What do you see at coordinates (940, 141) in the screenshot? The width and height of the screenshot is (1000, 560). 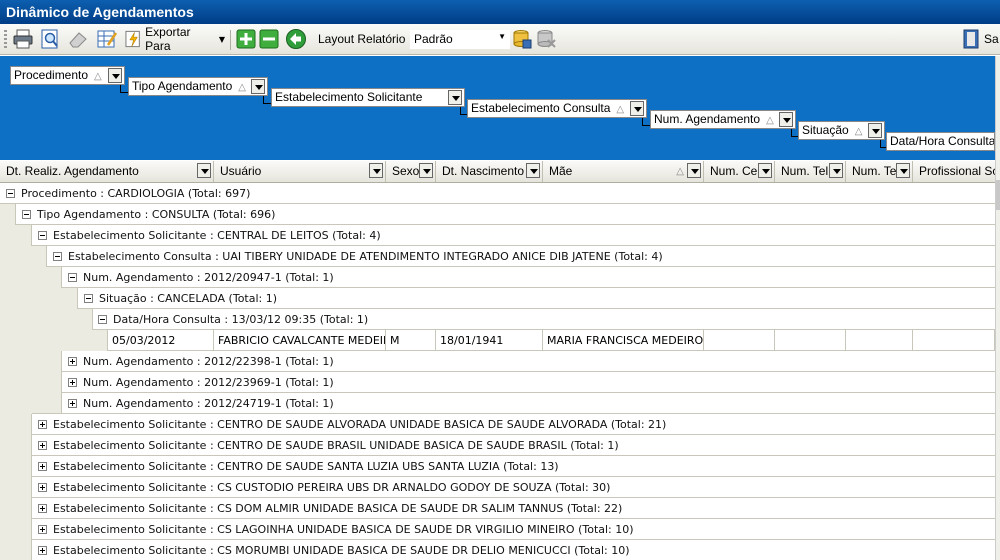 I see `group-field-data-hora-consulta: Data/Hora Consulta` at bounding box center [940, 141].